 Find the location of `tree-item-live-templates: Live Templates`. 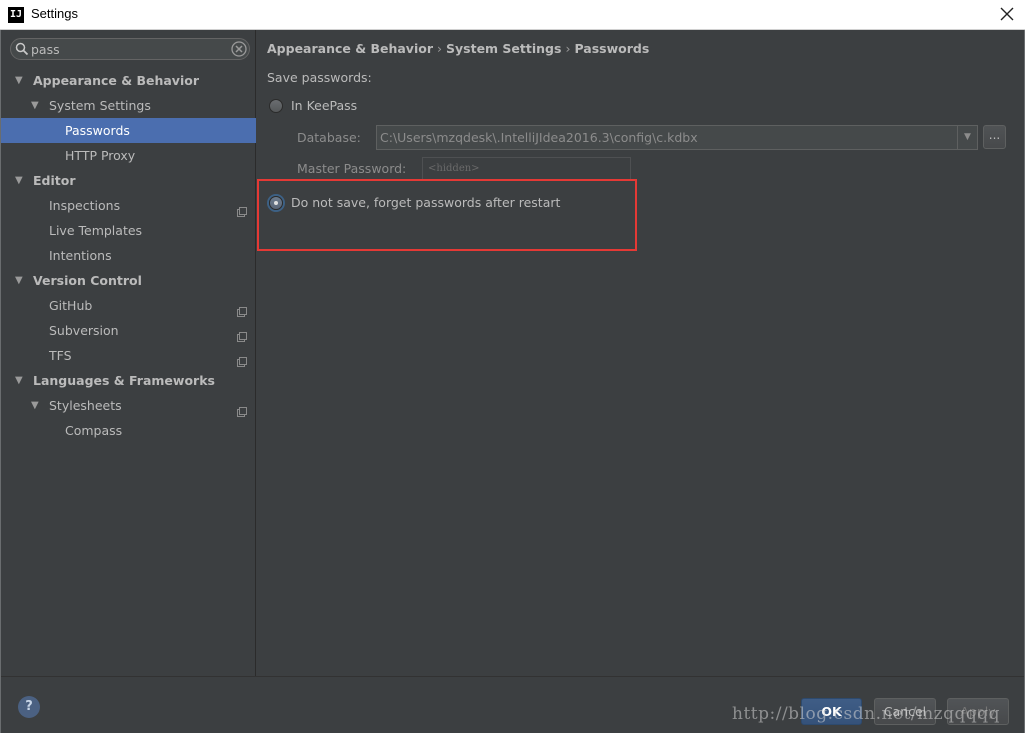

tree-item-live-templates: Live Templates is located at coordinates (128, 230).